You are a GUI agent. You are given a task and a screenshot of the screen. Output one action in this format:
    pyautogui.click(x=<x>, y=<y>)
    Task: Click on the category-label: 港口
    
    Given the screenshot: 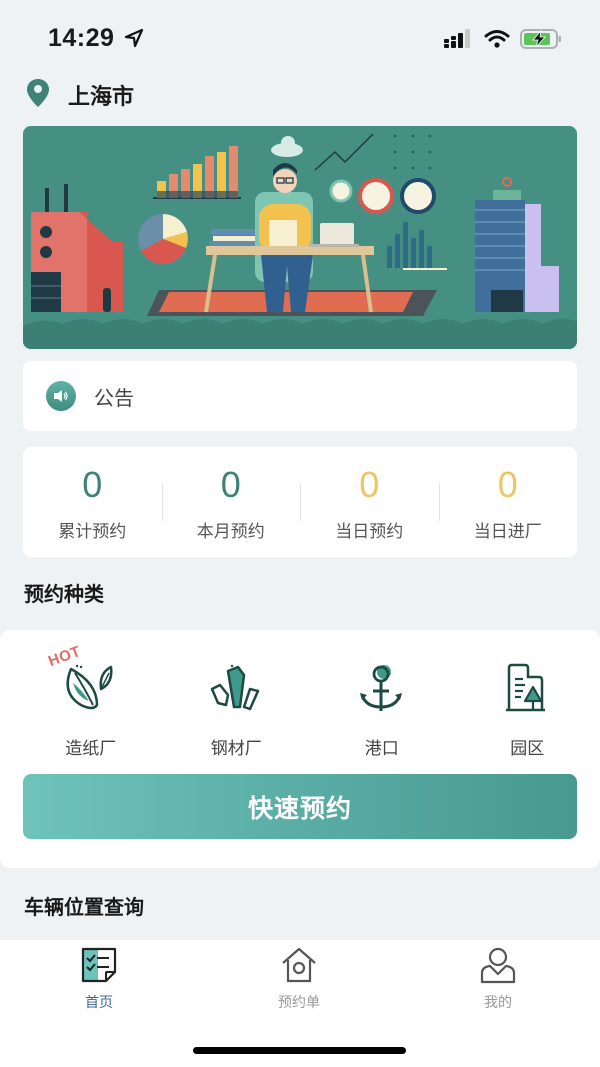 What is the action you would take?
    pyautogui.click(x=381, y=749)
    